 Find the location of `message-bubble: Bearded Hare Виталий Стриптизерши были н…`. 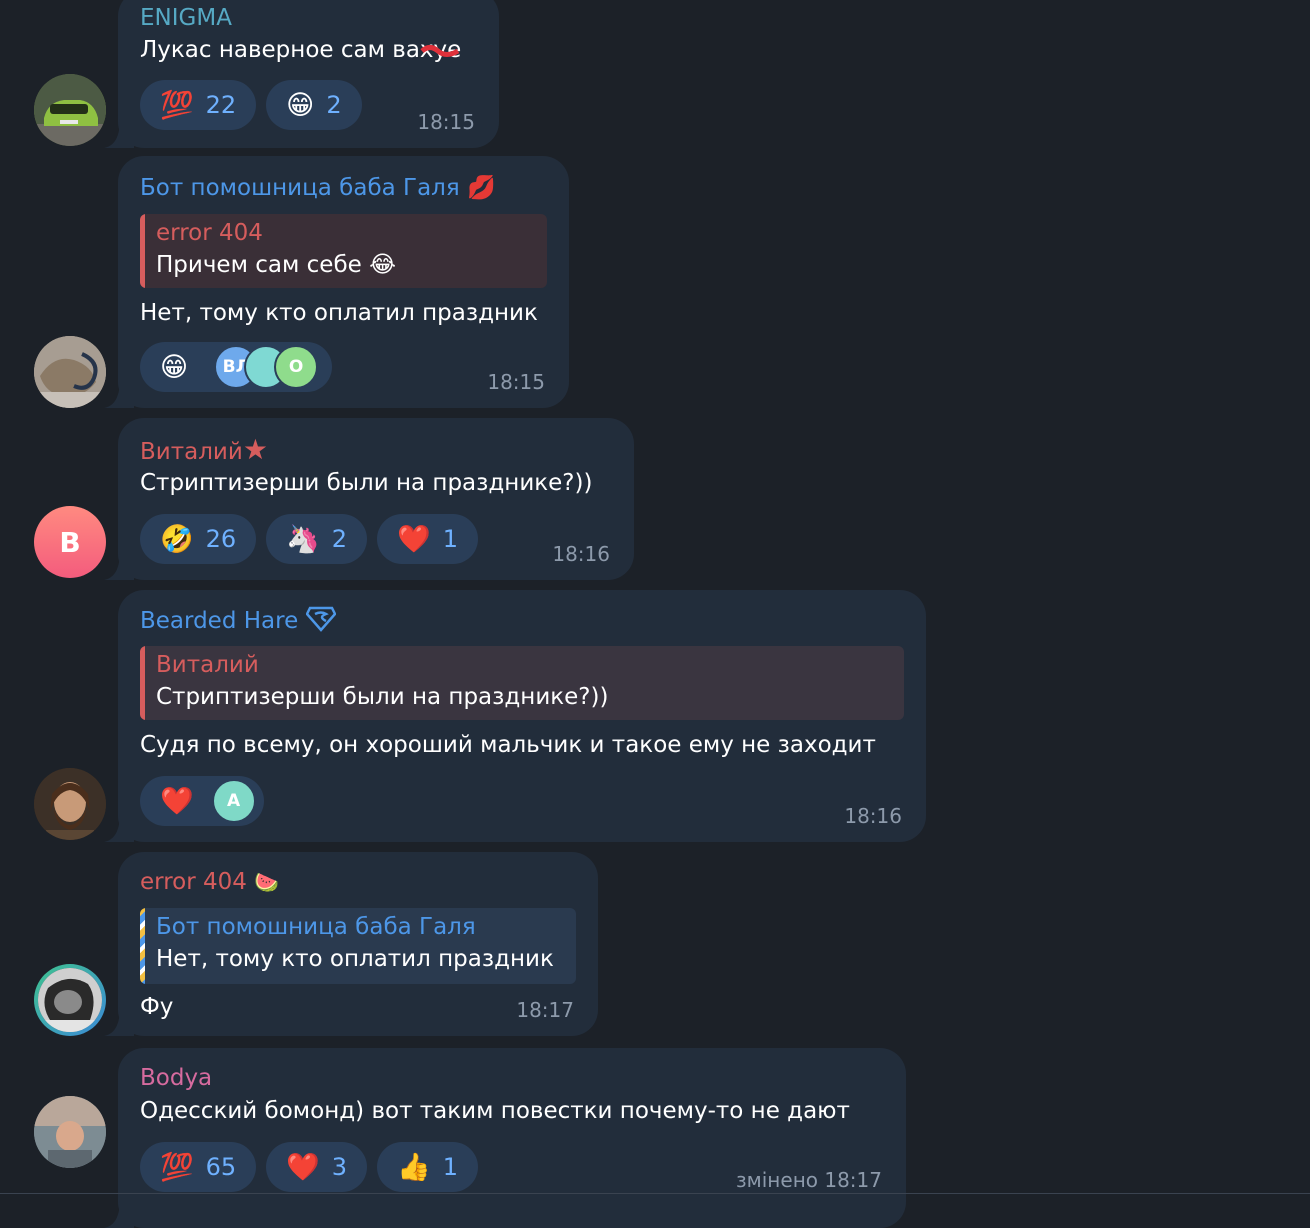

message-bubble: Bearded Hare Виталий Стриптизерши были н… is located at coordinates (522, 716).